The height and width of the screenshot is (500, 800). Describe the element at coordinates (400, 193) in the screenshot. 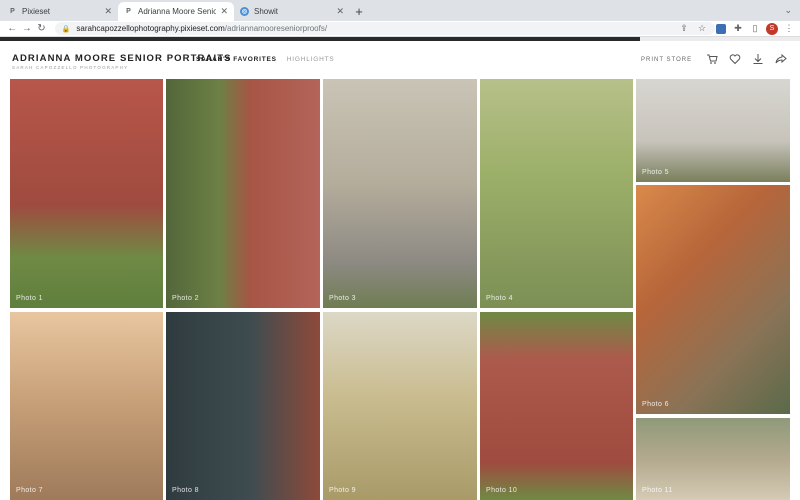

I see `gallery-photo: Photo 3` at that location.